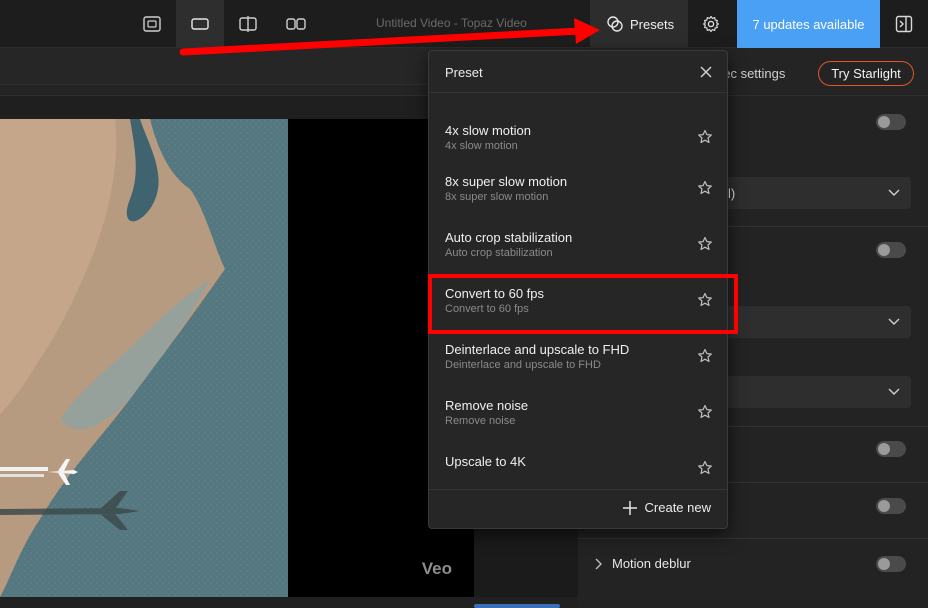 The height and width of the screenshot is (608, 928). I want to click on motion-deblur-toggle, so click(891, 564).